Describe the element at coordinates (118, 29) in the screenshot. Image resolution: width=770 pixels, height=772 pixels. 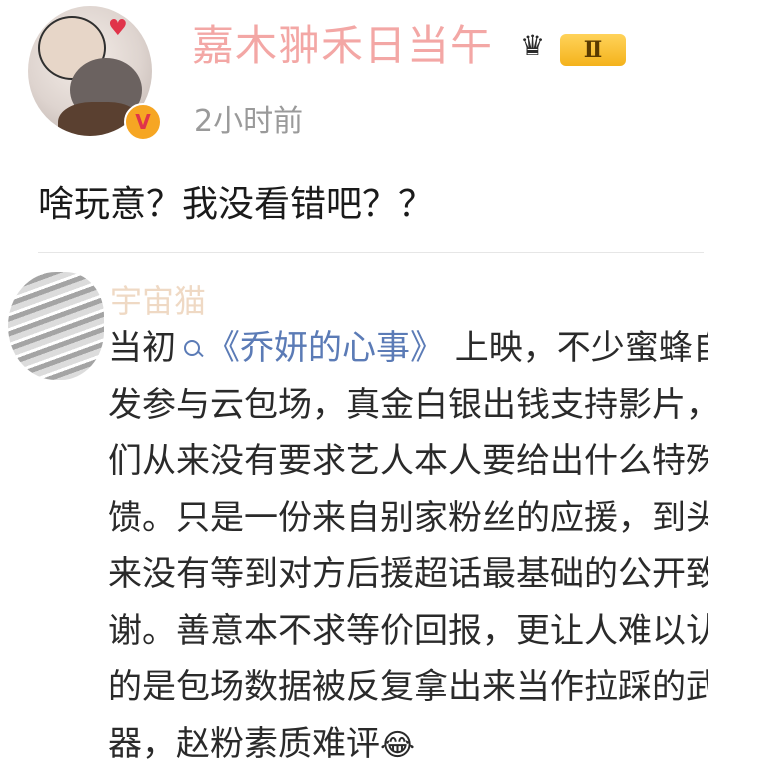
I see `heart-icon: ♥` at that location.